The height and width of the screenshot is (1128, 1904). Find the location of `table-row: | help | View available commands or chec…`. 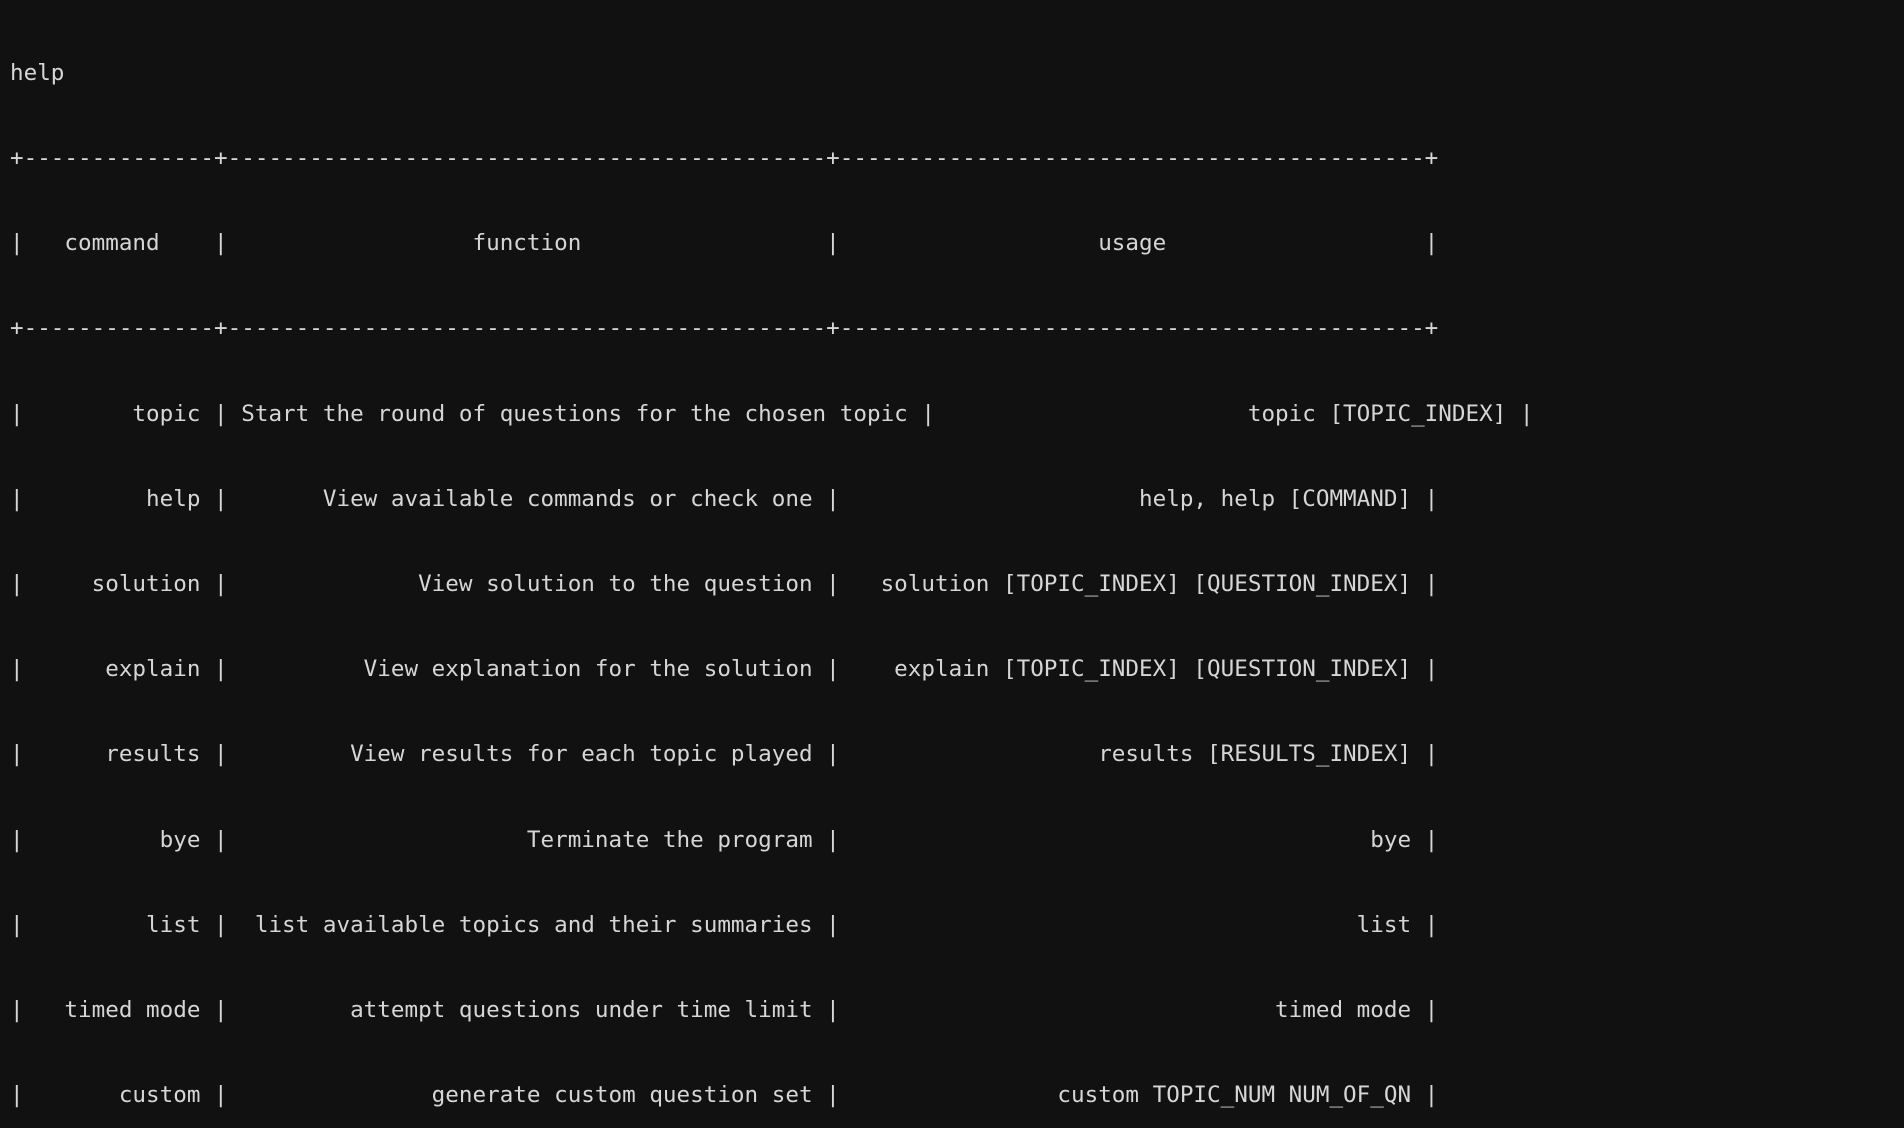

table-row: | help | View available commands or chec… is located at coordinates (724, 498).